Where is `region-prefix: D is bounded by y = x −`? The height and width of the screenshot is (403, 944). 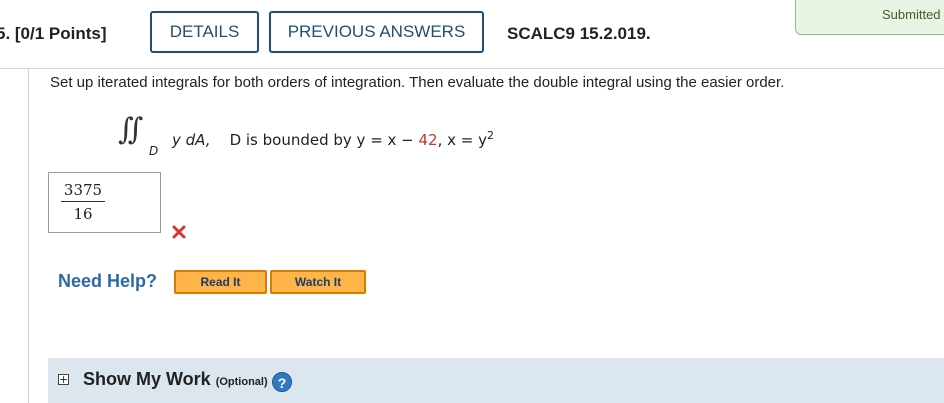 region-prefix: D is bounded by y = x − is located at coordinates (324, 140).